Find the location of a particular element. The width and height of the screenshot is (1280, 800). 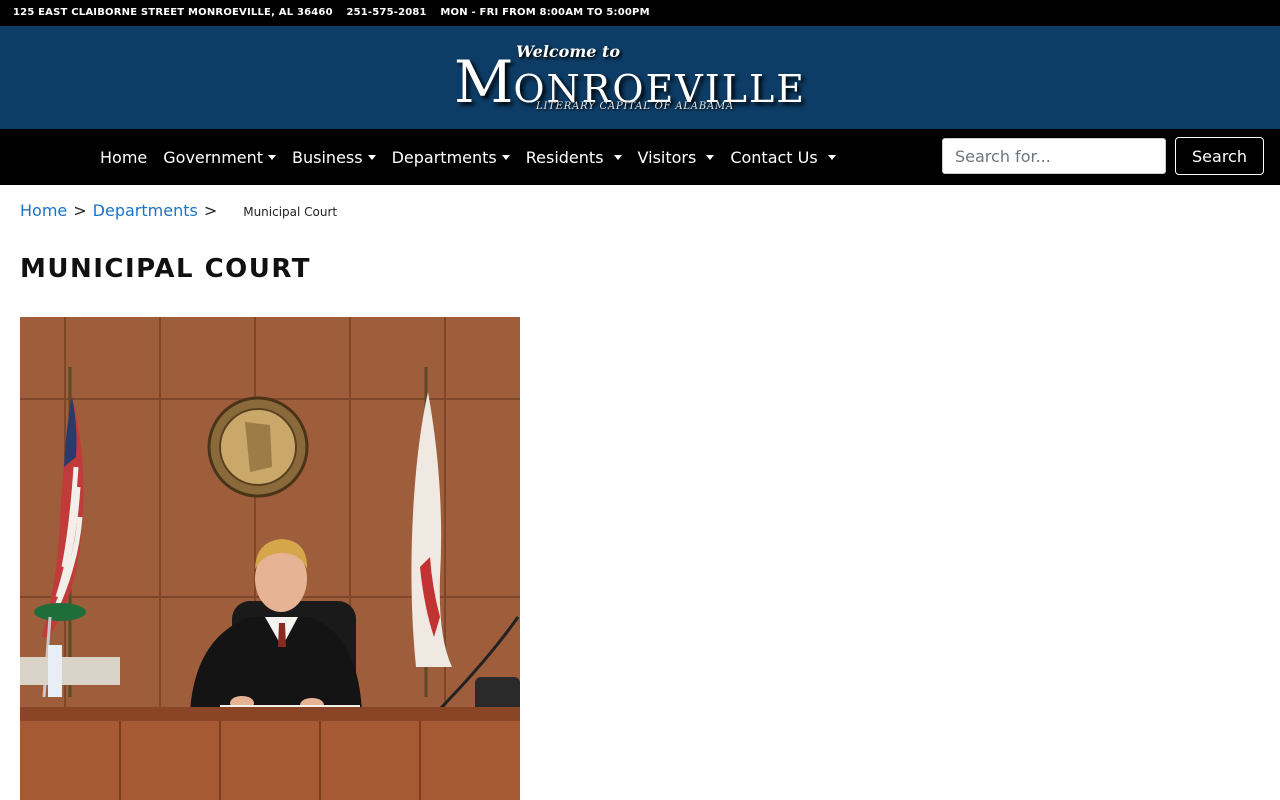

nav-item-home: Home is located at coordinates (123, 157).